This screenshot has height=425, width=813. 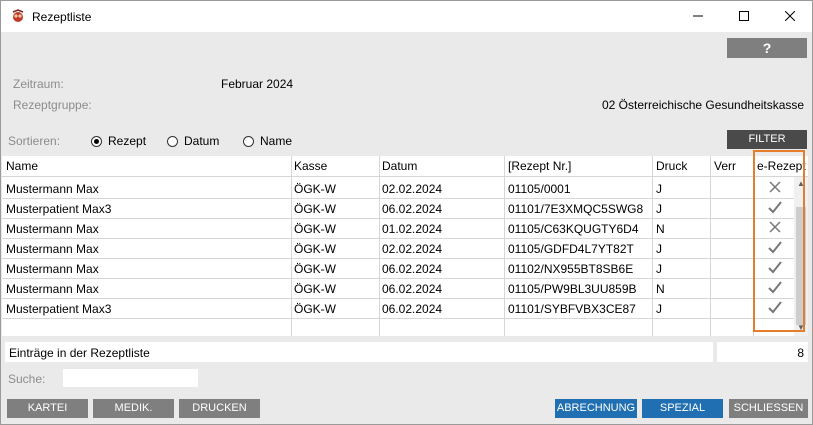 What do you see at coordinates (38, 84) in the screenshot?
I see `zeitraum-label: Zeitraum:` at bounding box center [38, 84].